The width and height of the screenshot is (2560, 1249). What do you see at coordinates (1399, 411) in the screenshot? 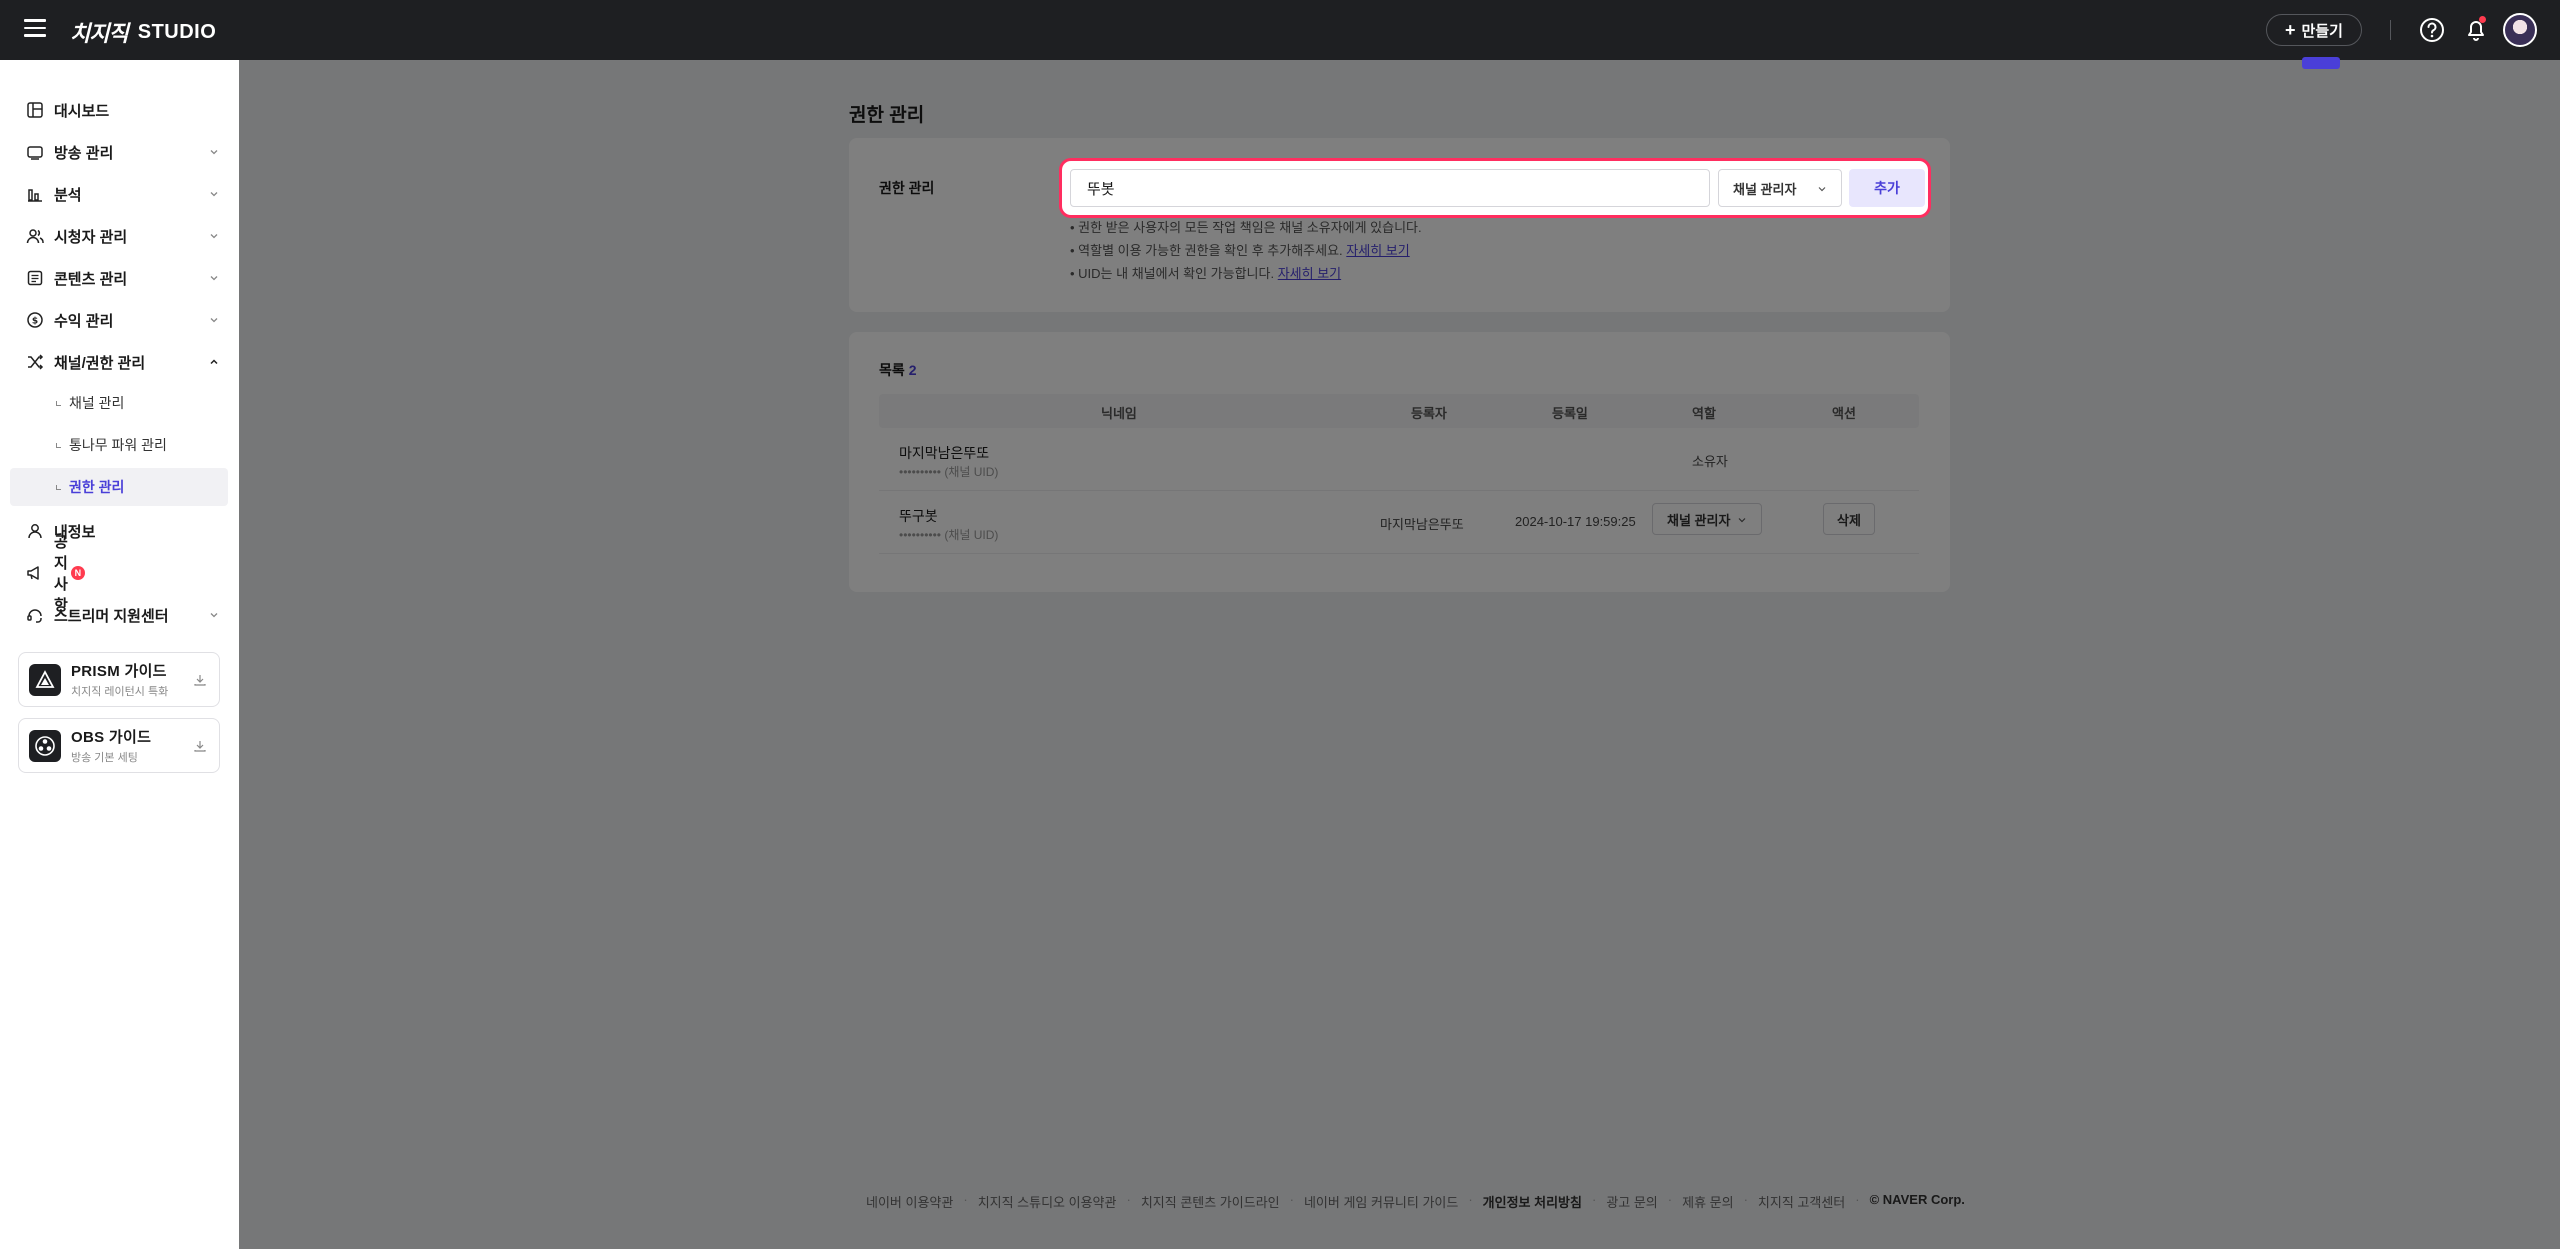
I see `table-header: 닉네임 등록자 등록일 역할 액션` at bounding box center [1399, 411].